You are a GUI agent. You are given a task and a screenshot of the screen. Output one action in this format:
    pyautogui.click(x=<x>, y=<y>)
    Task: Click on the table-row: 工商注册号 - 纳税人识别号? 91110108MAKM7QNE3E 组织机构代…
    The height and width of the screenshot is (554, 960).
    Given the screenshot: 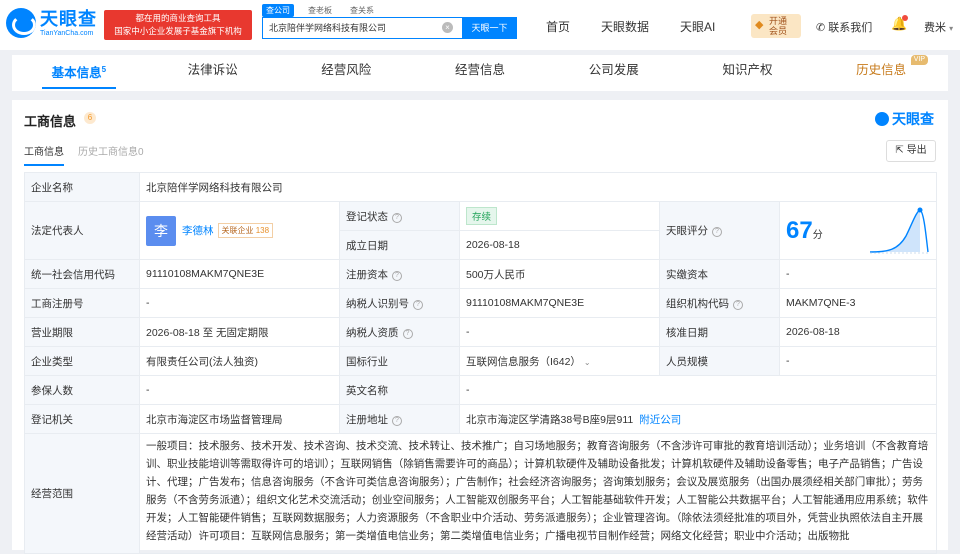 What is the action you would take?
    pyautogui.click(x=481, y=303)
    